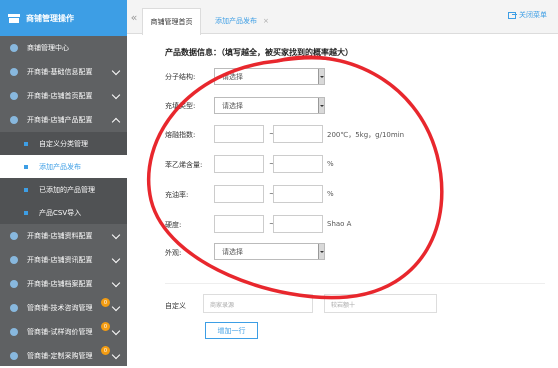  I want to click on styrene-max-input, so click(298, 164).